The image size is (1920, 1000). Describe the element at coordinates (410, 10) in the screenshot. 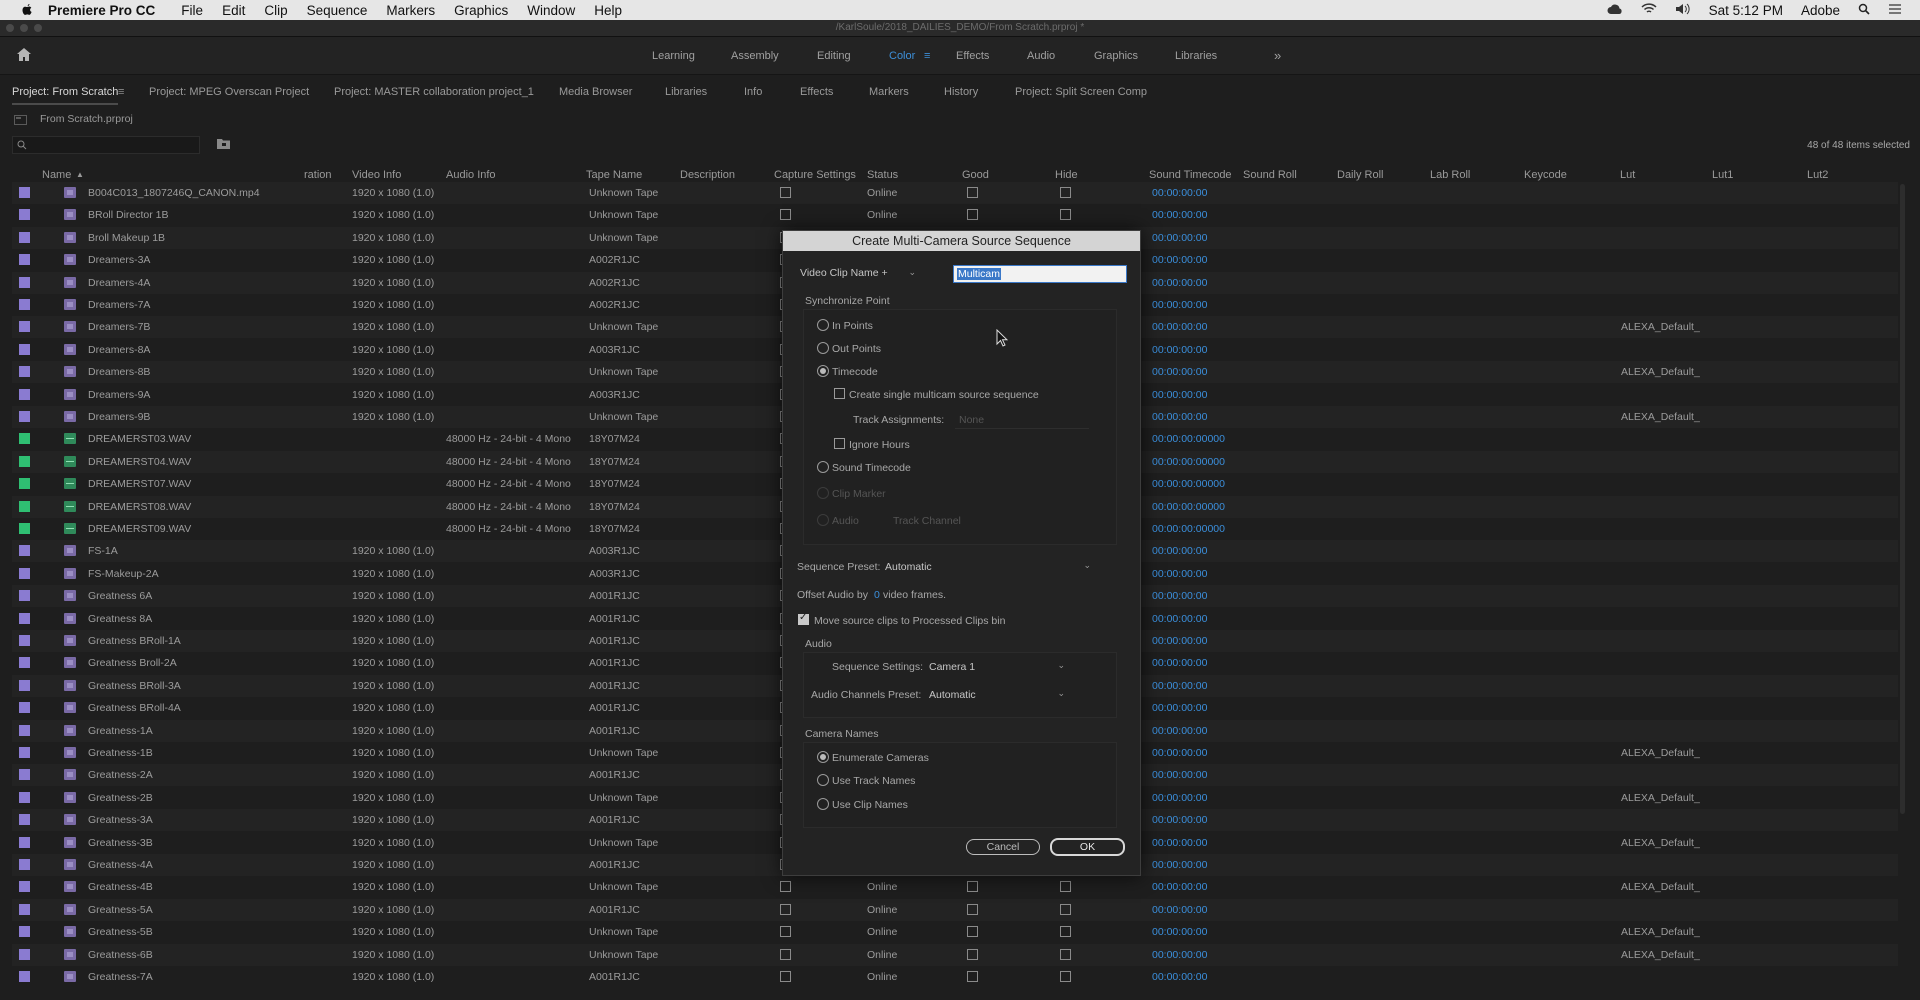

I see `menu-markers: Markers` at that location.